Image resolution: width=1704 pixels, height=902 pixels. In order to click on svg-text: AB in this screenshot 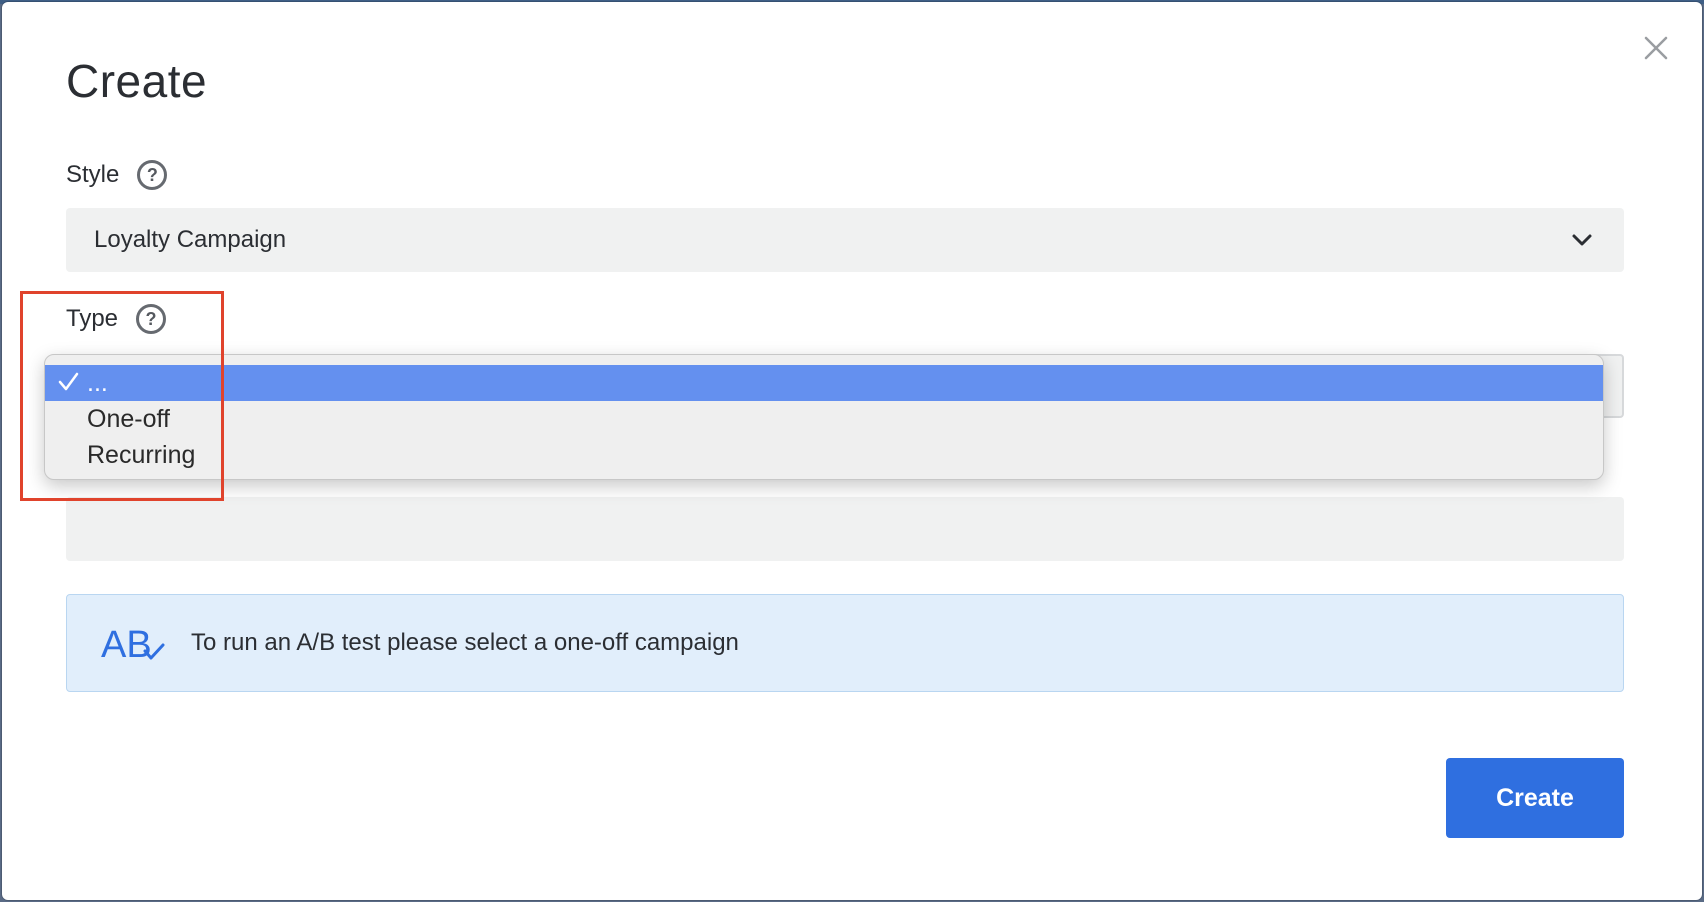, I will do `click(126, 644)`.